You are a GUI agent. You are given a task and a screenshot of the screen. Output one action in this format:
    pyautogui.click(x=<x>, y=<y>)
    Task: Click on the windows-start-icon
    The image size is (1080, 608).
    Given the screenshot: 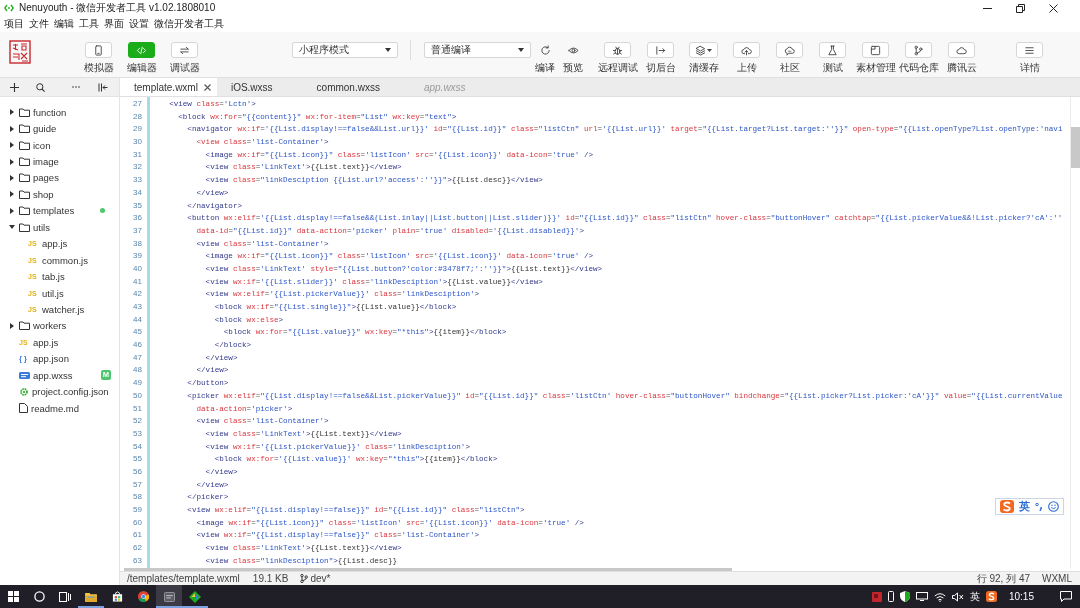 What is the action you would take?
    pyautogui.click(x=13, y=596)
    